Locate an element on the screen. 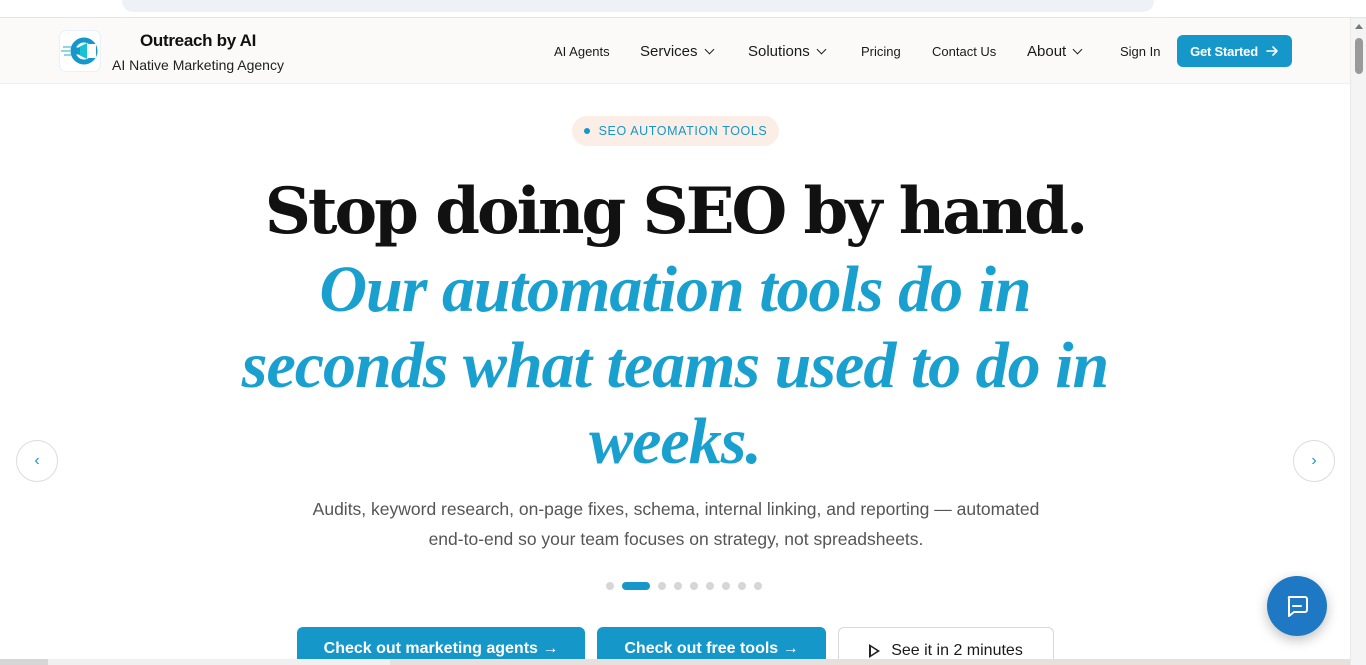 This screenshot has width=1366, height=665. nav-services: Services is located at coordinates (677, 51).